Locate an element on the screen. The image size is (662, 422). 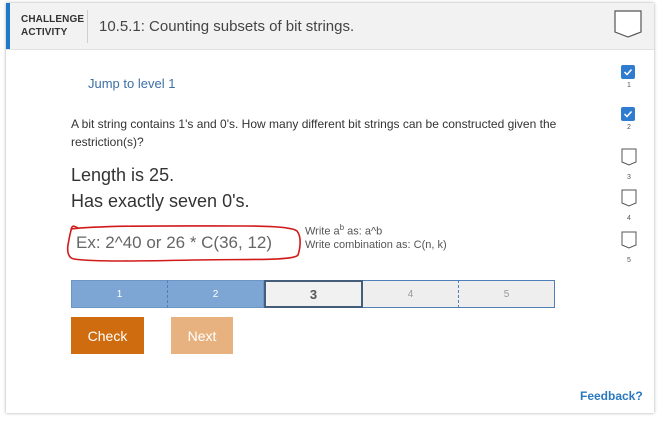
side-level-4: 4 is located at coordinates (629, 205).